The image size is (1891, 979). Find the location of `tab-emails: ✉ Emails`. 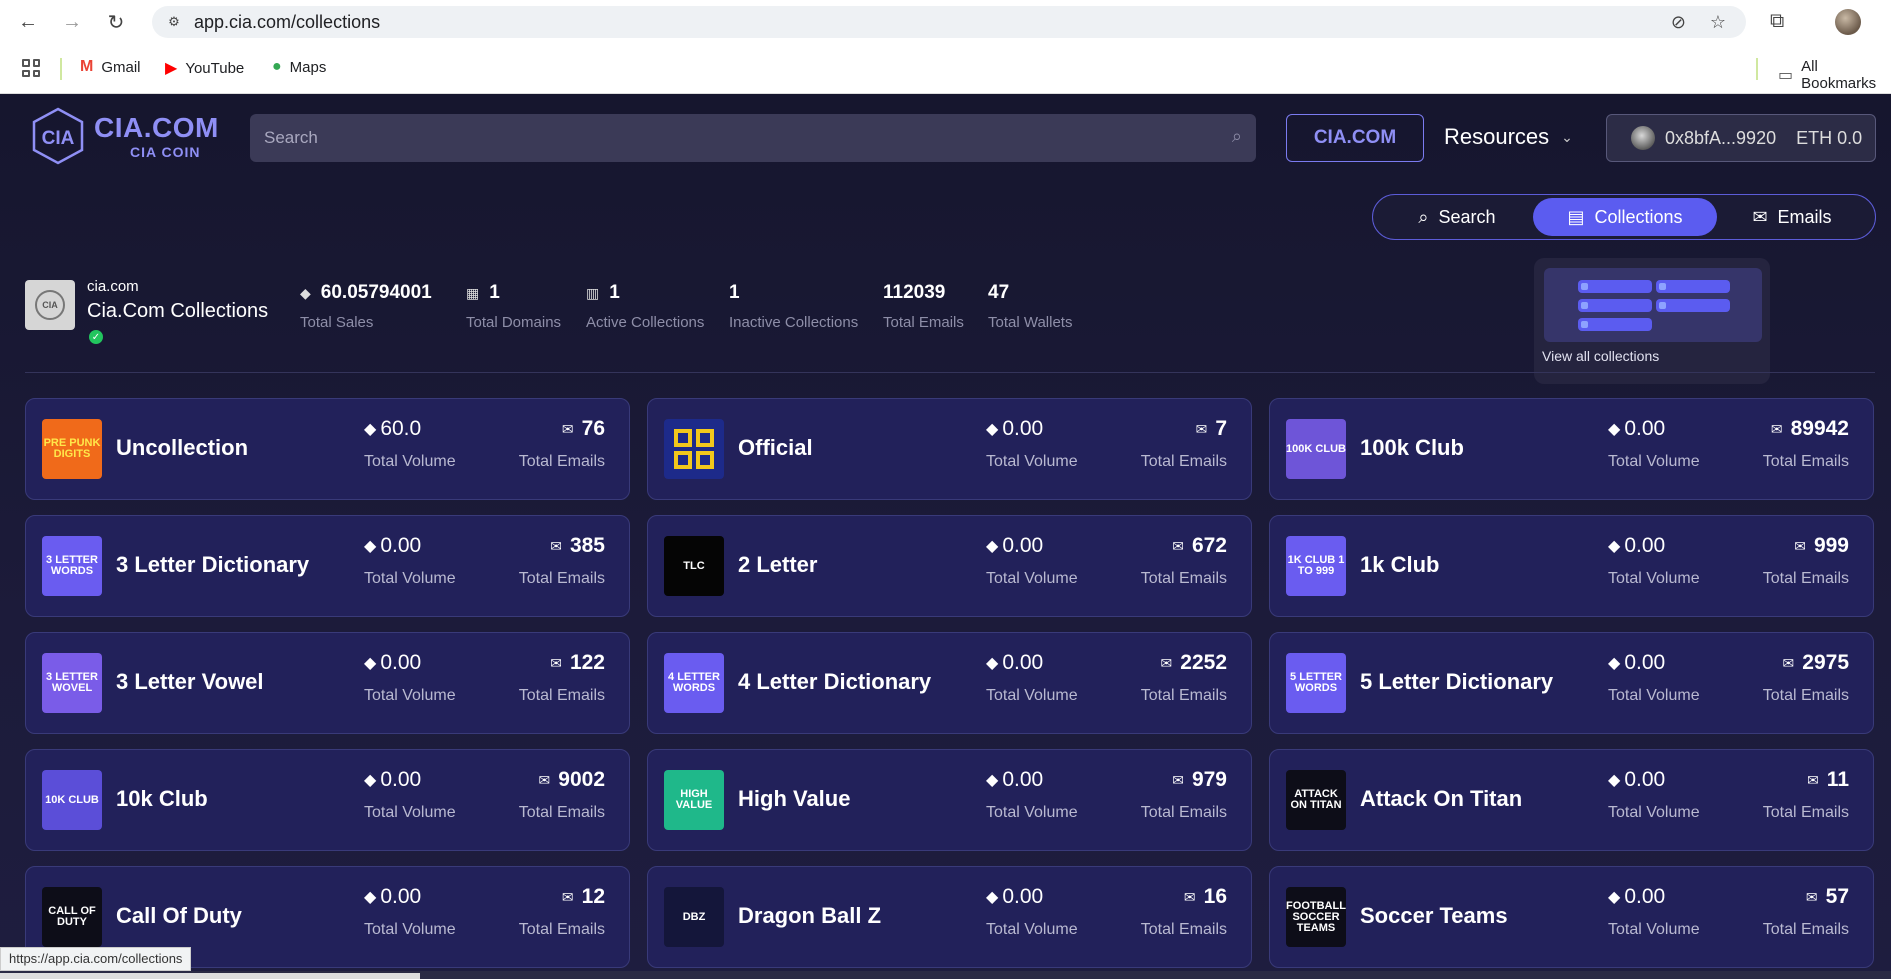

tab-emails: ✉ Emails is located at coordinates (1792, 217).